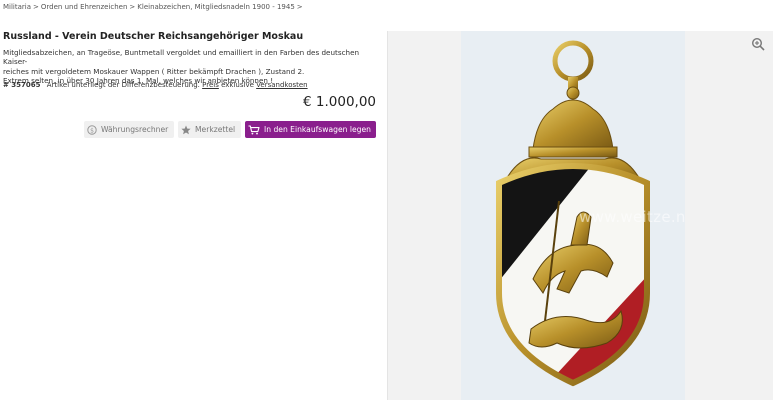 Image resolution: width=773 pixels, height=400 pixels. Describe the element at coordinates (281, 85) in the screenshot. I see `shipping-costs-link: Versandkosten` at that location.